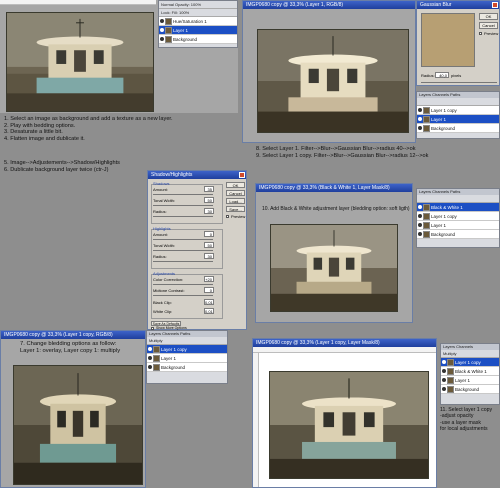  I want to click on radius-field: 40,0, so click(442, 75).